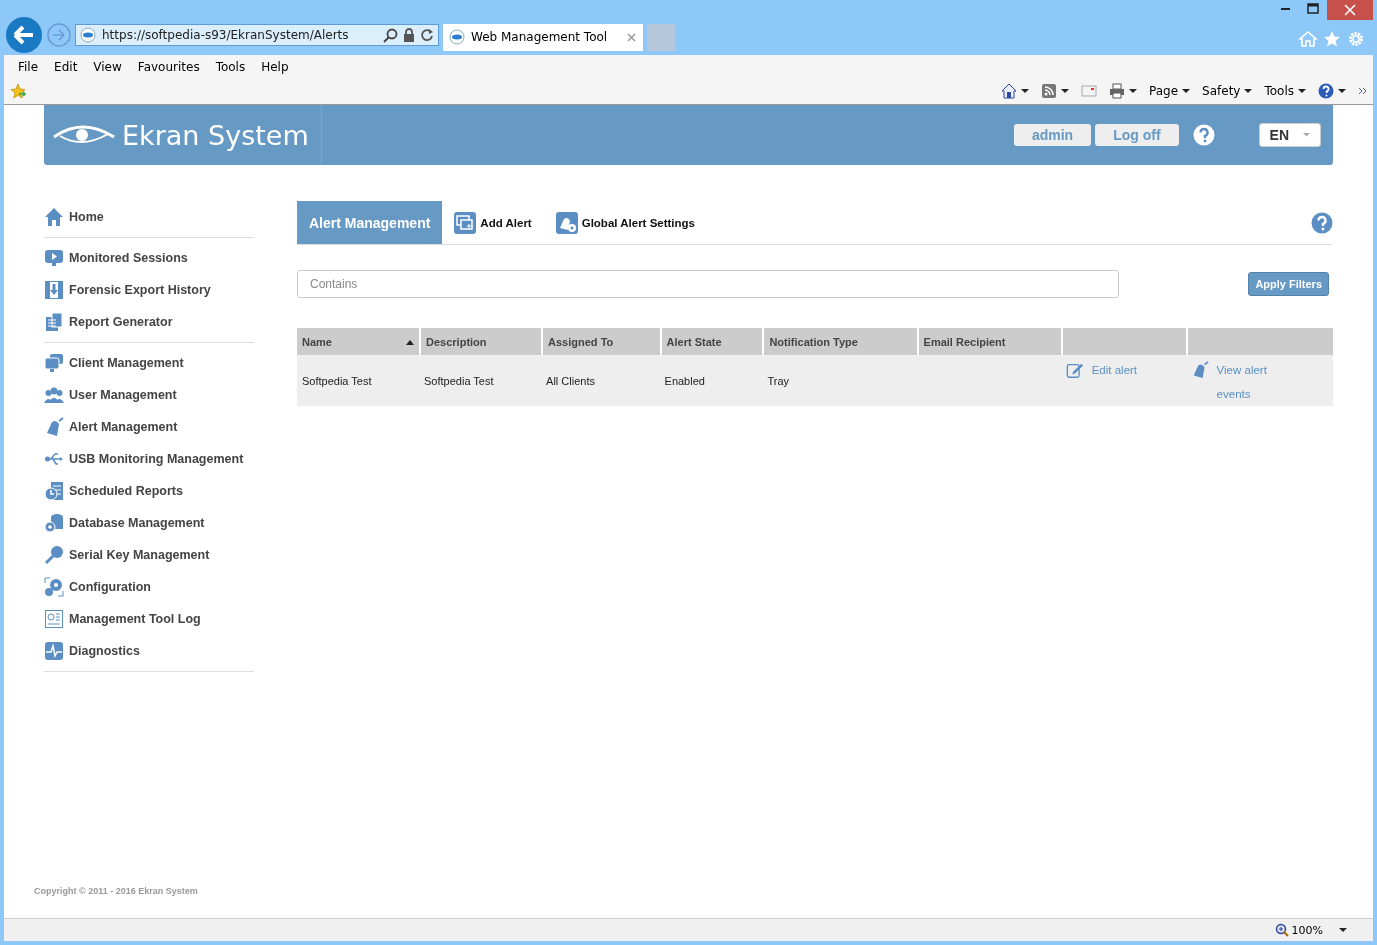 The width and height of the screenshot is (1377, 945). I want to click on lock-icon, so click(409, 35).